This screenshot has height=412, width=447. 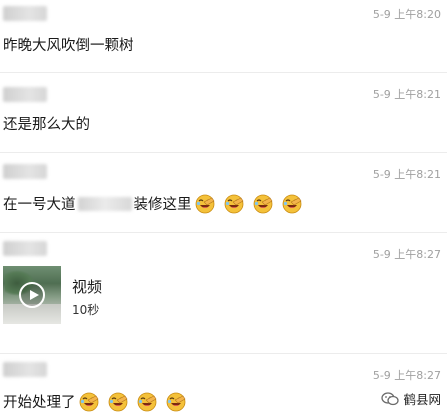 What do you see at coordinates (86, 310) in the screenshot?
I see `video-duration: 10秒` at bounding box center [86, 310].